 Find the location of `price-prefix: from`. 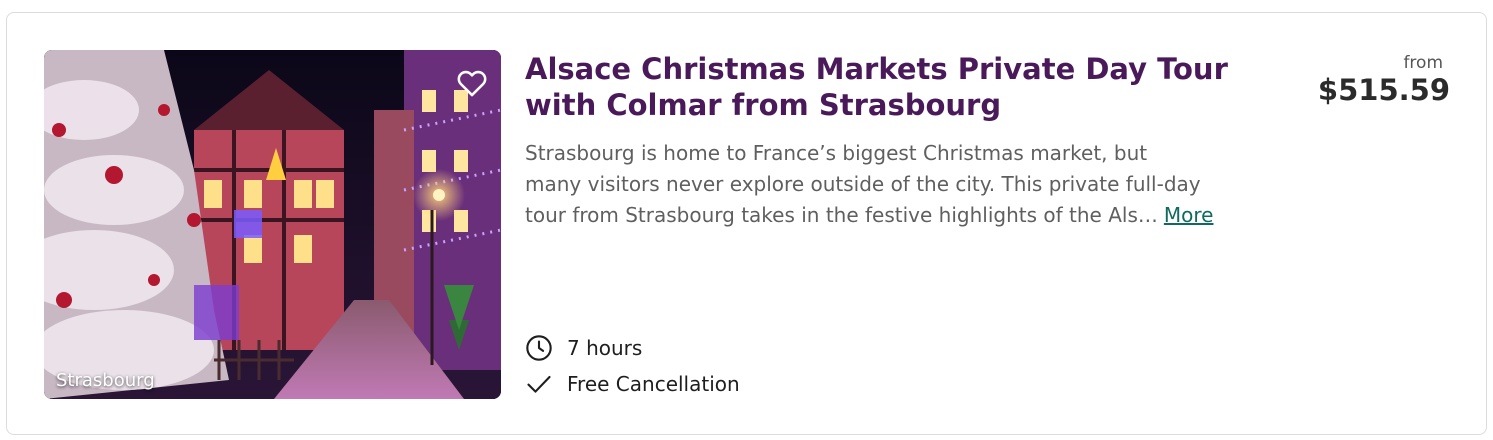

price-prefix: from is located at coordinates (1423, 63).